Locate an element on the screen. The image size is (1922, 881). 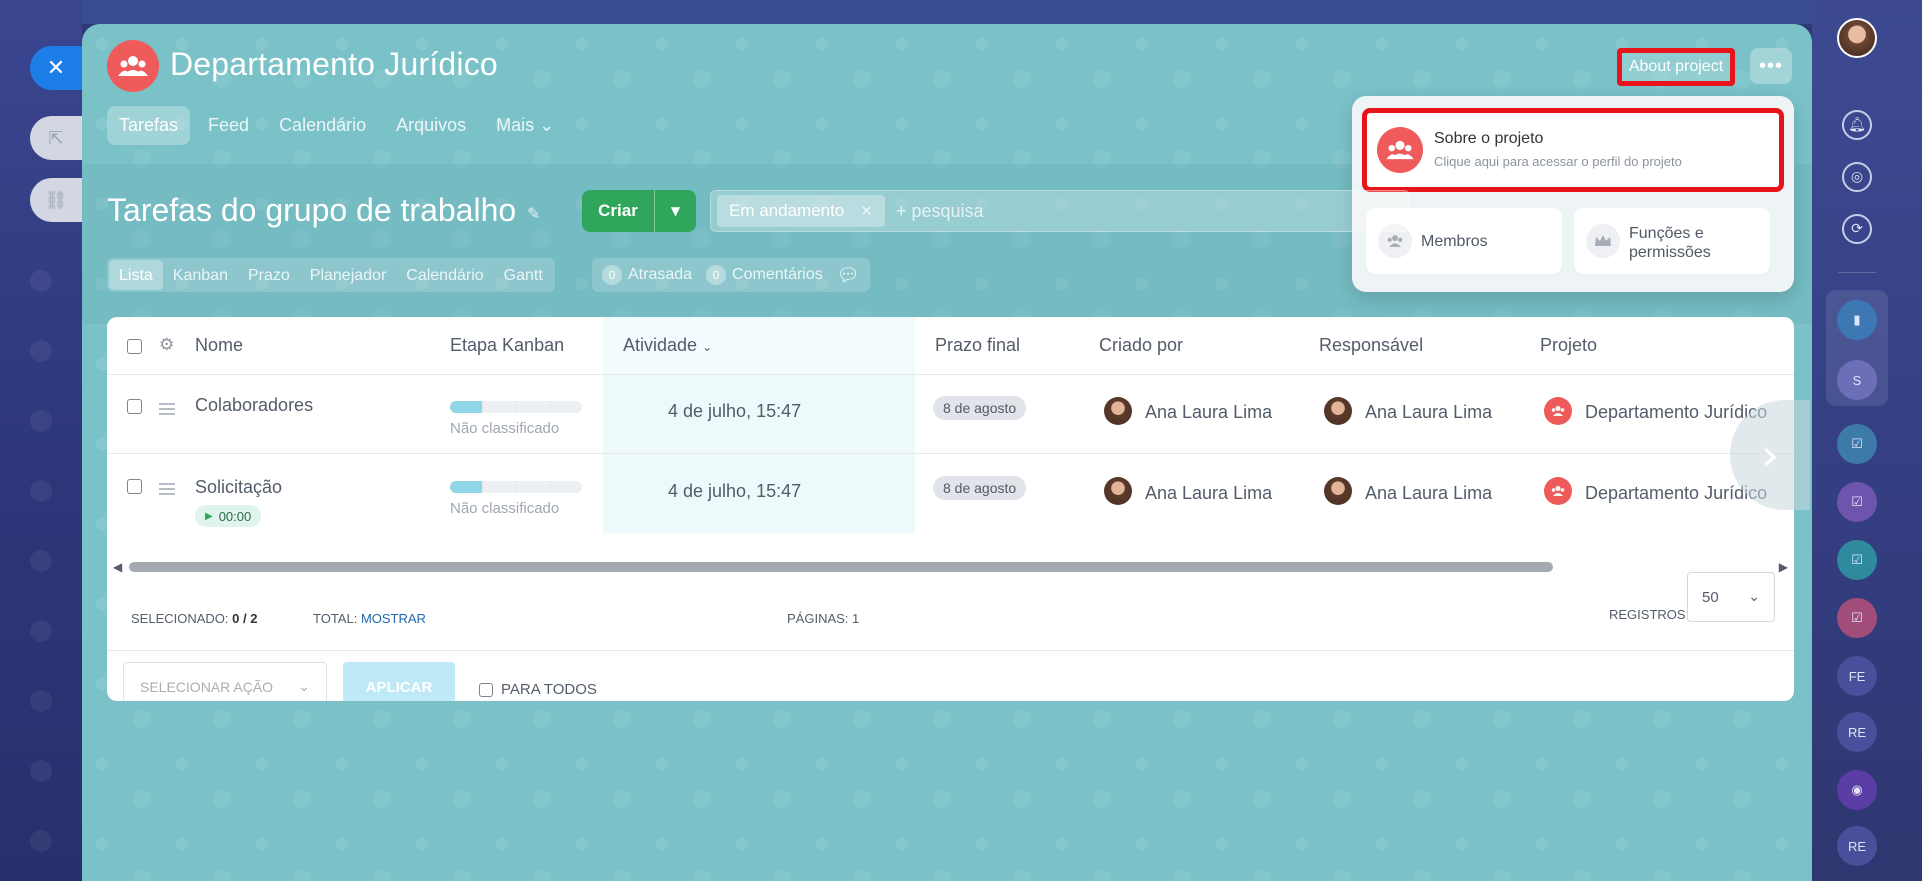
footer-divider is located at coordinates (950, 650).